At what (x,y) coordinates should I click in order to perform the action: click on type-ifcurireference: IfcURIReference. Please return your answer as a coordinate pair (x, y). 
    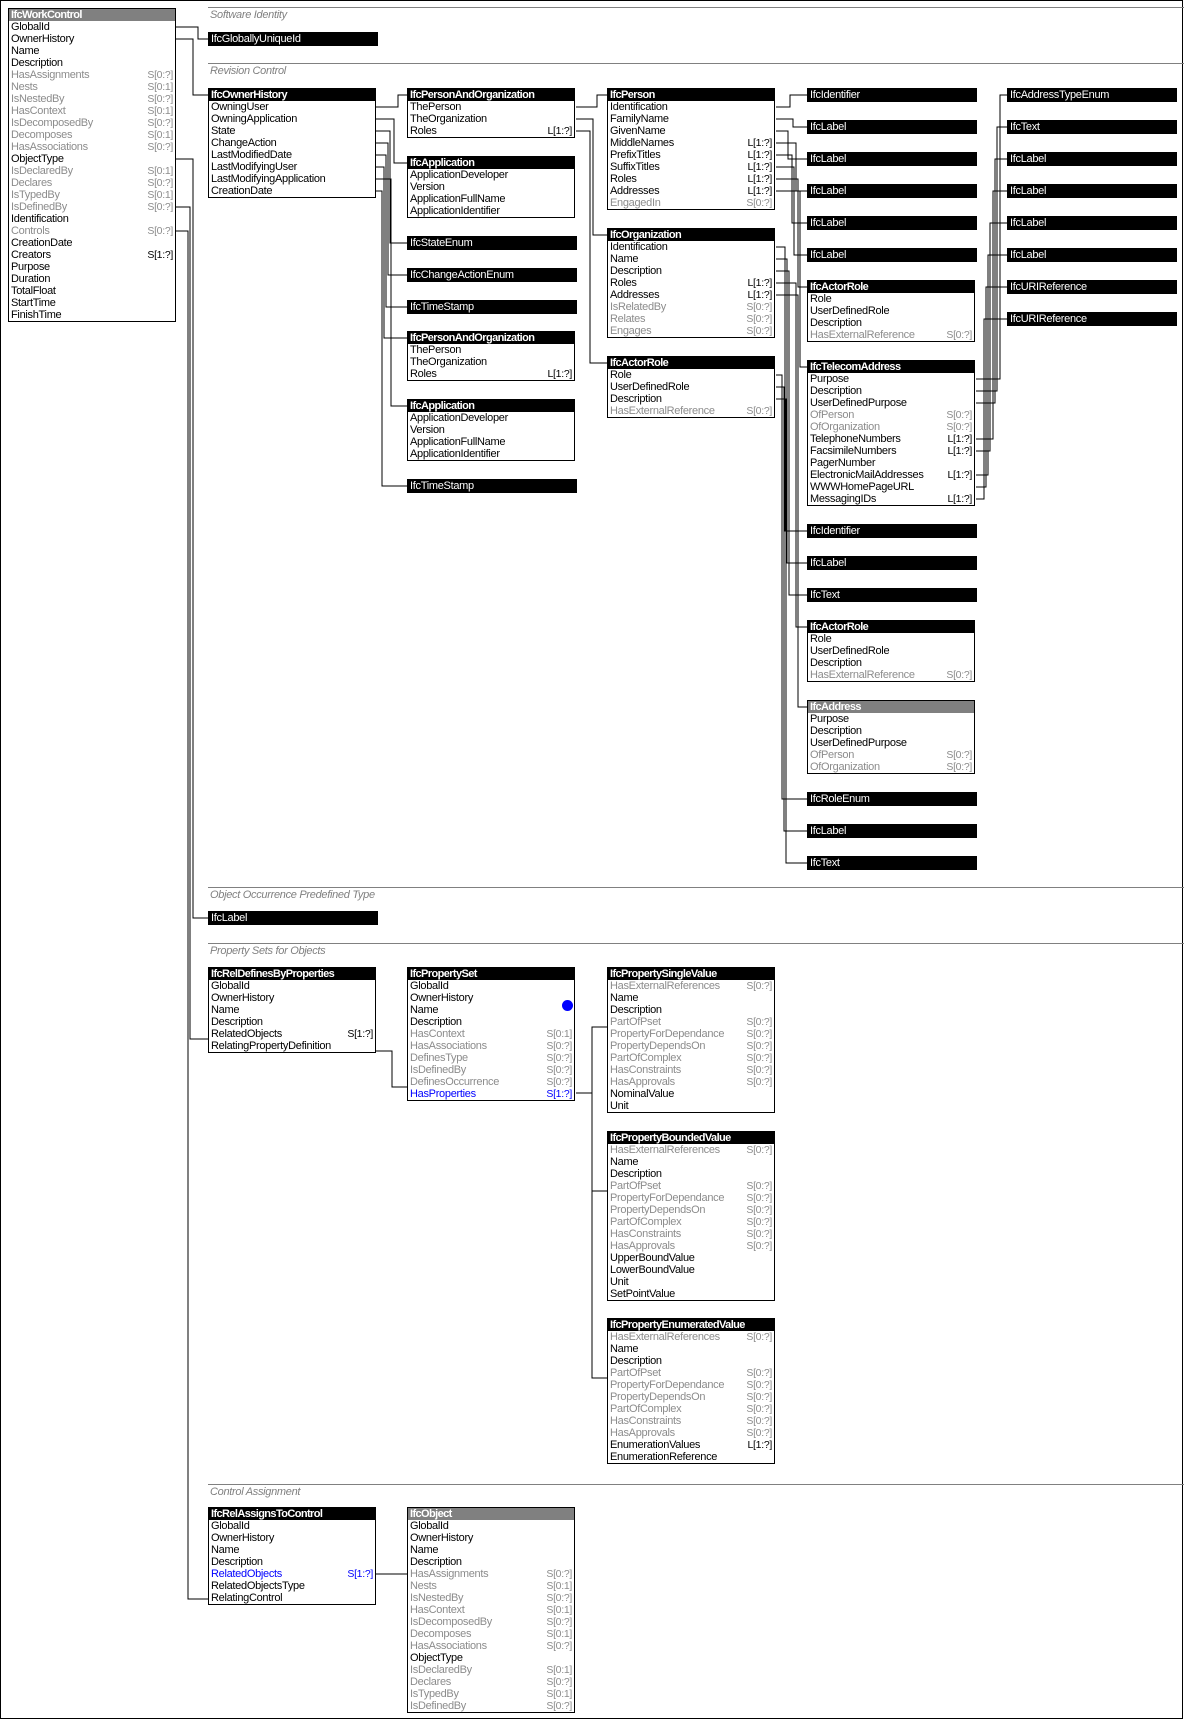
    Looking at the image, I should click on (1092, 319).